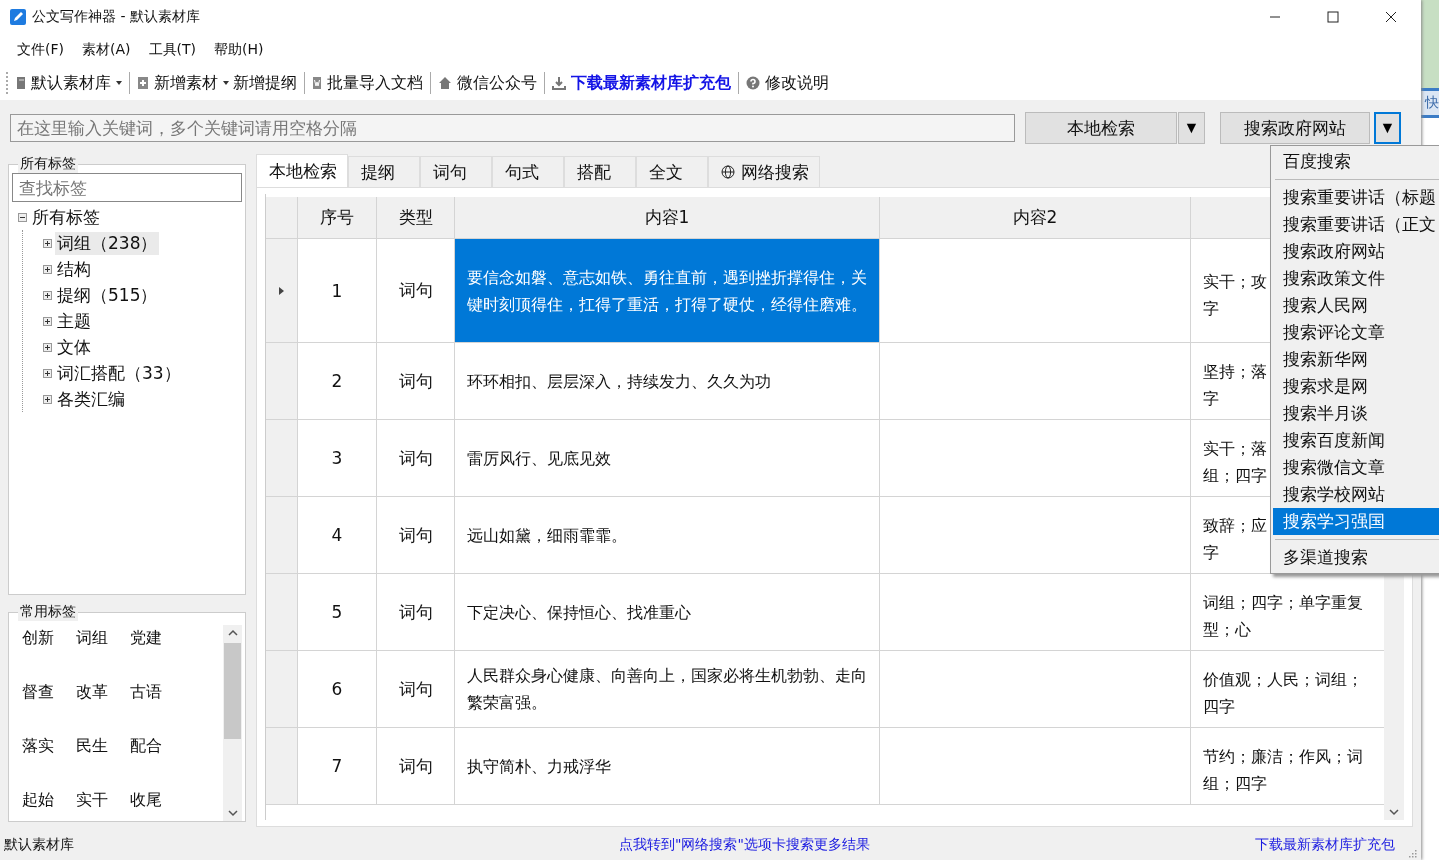  What do you see at coordinates (337, 689) in the screenshot?
I see `table-cell: 6` at bounding box center [337, 689].